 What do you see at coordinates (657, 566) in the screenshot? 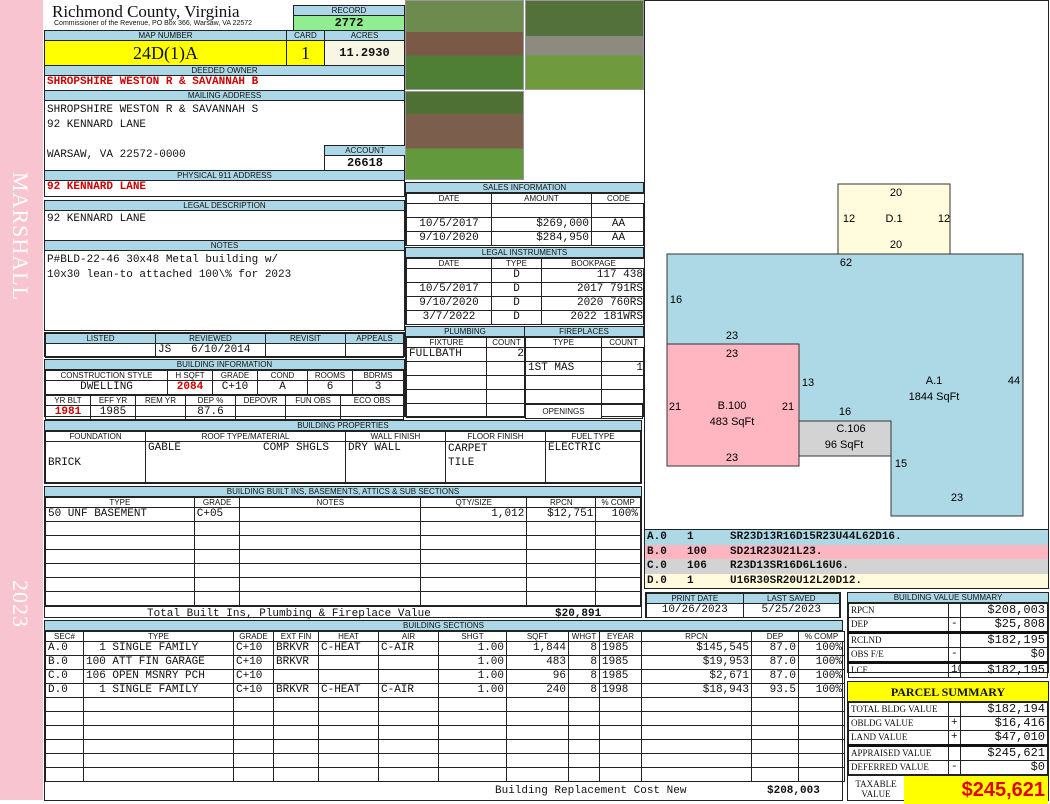
I see `legend-cell: C.0` at bounding box center [657, 566].